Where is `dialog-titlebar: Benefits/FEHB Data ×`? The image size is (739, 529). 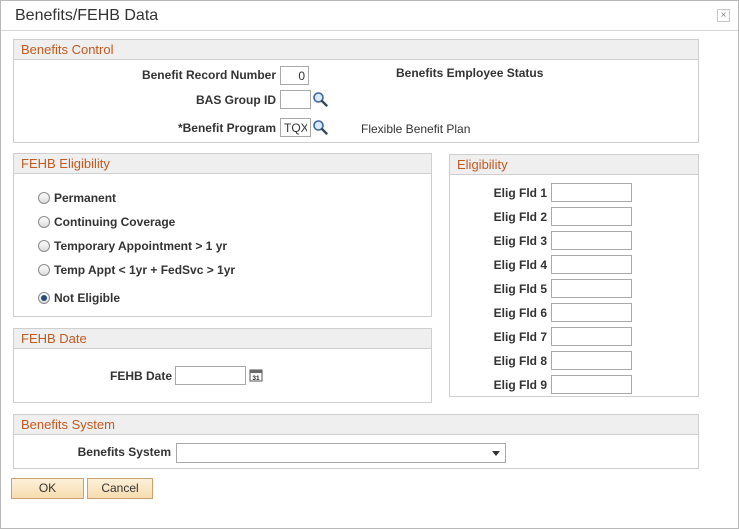 dialog-titlebar: Benefits/FEHB Data × is located at coordinates (369, 16).